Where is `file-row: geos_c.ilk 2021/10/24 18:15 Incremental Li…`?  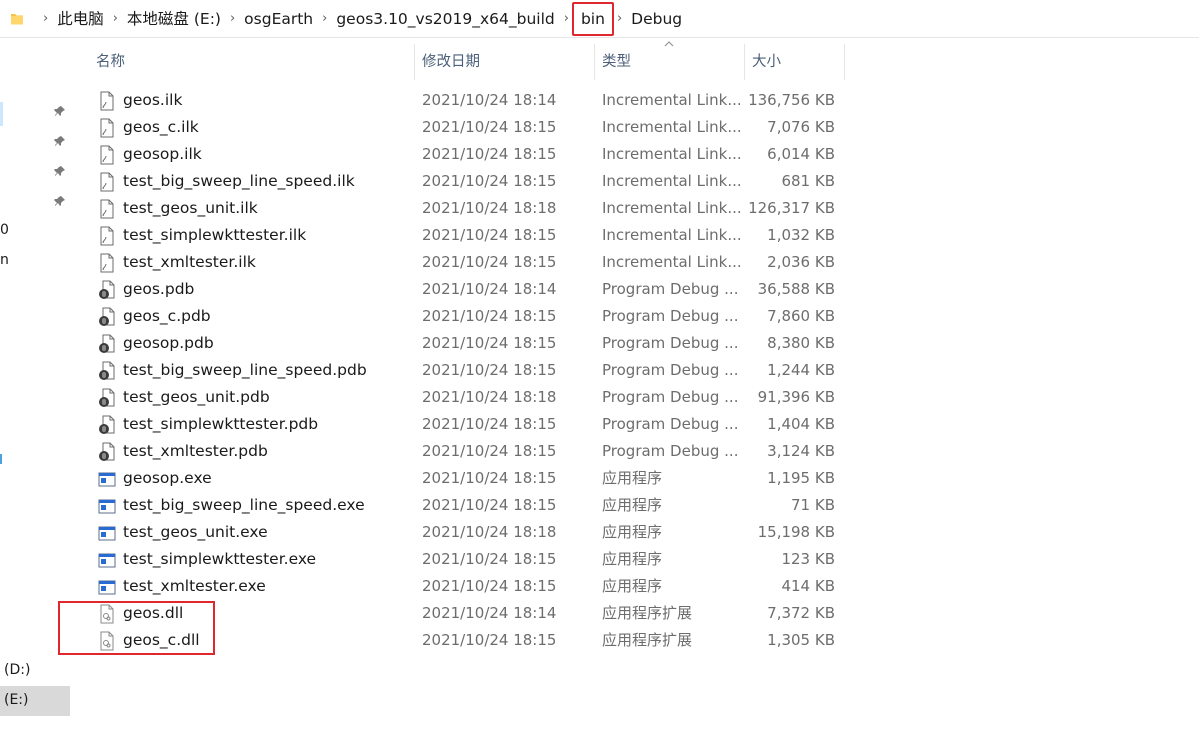 file-row: geos_c.ilk 2021/10/24 18:15 Incremental Li… is located at coordinates (470, 127).